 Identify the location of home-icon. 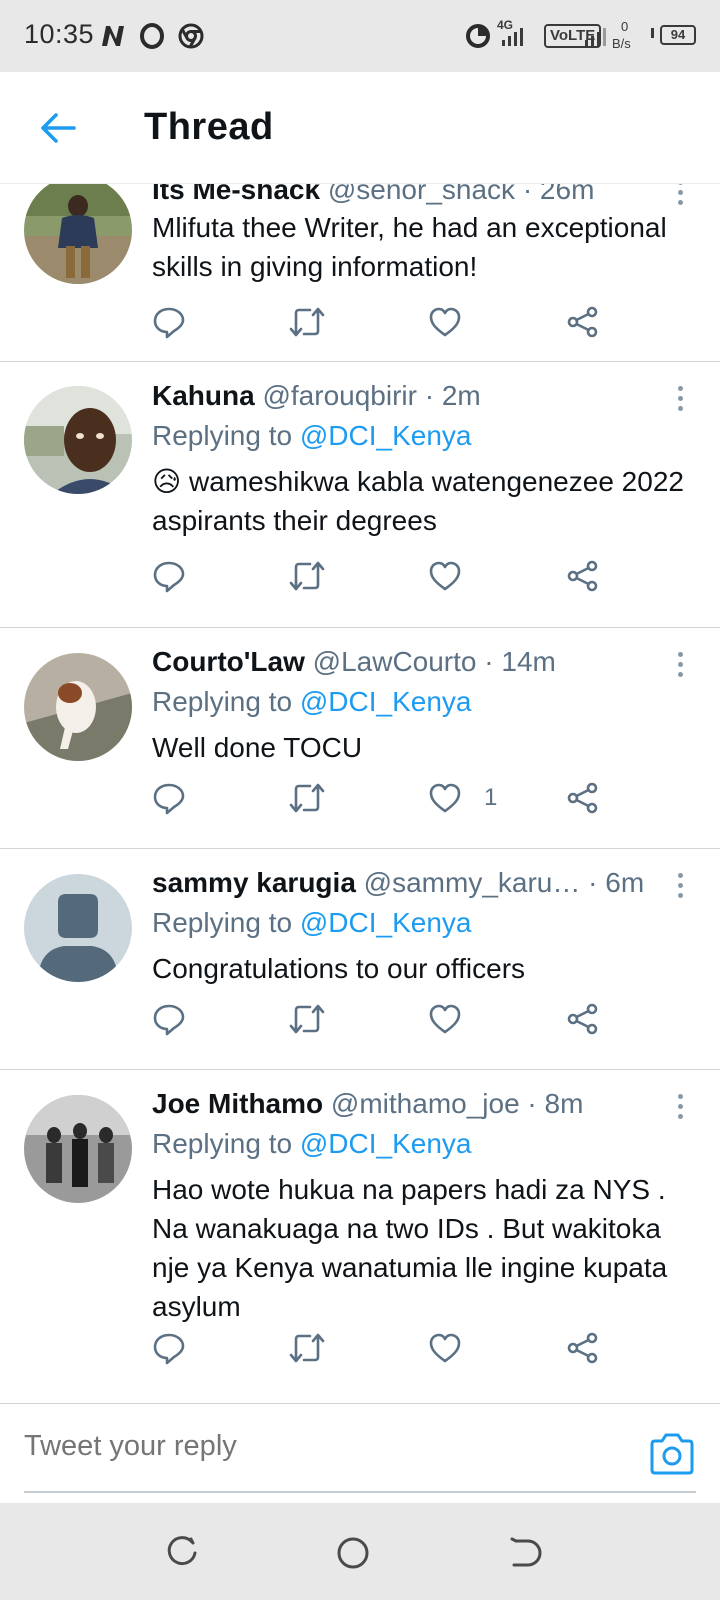
(353, 1553).